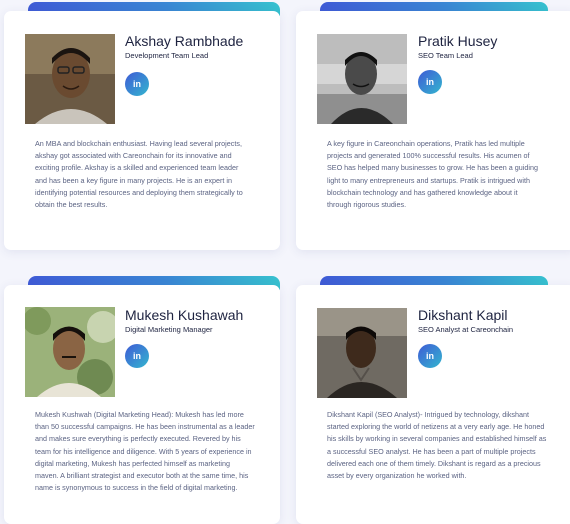 The width and height of the screenshot is (570, 524). Describe the element at coordinates (184, 315) in the screenshot. I see `member-name: Mukesh Kushawah` at that location.